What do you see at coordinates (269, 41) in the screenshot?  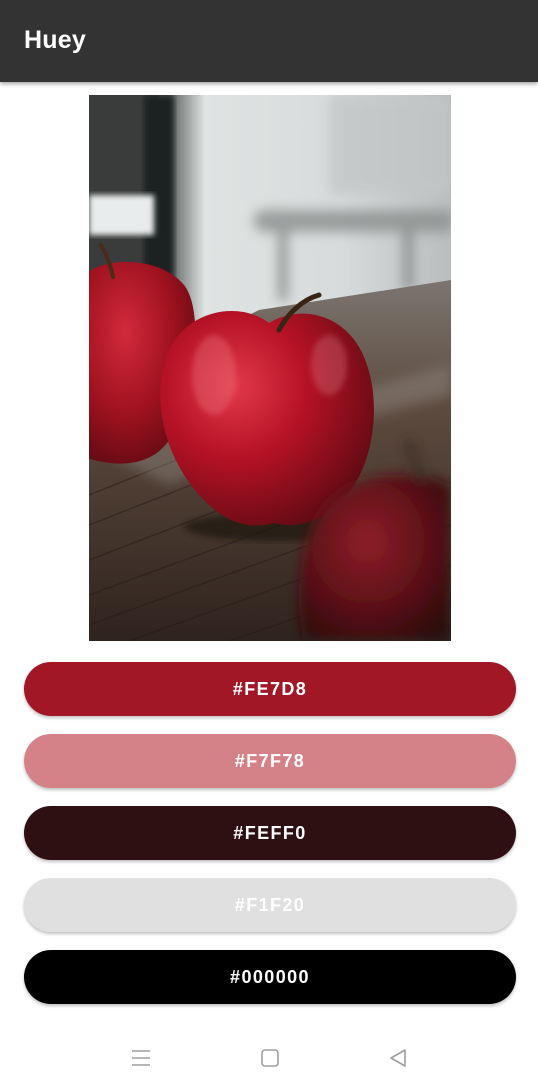 I see `app-bar: Huey` at bounding box center [269, 41].